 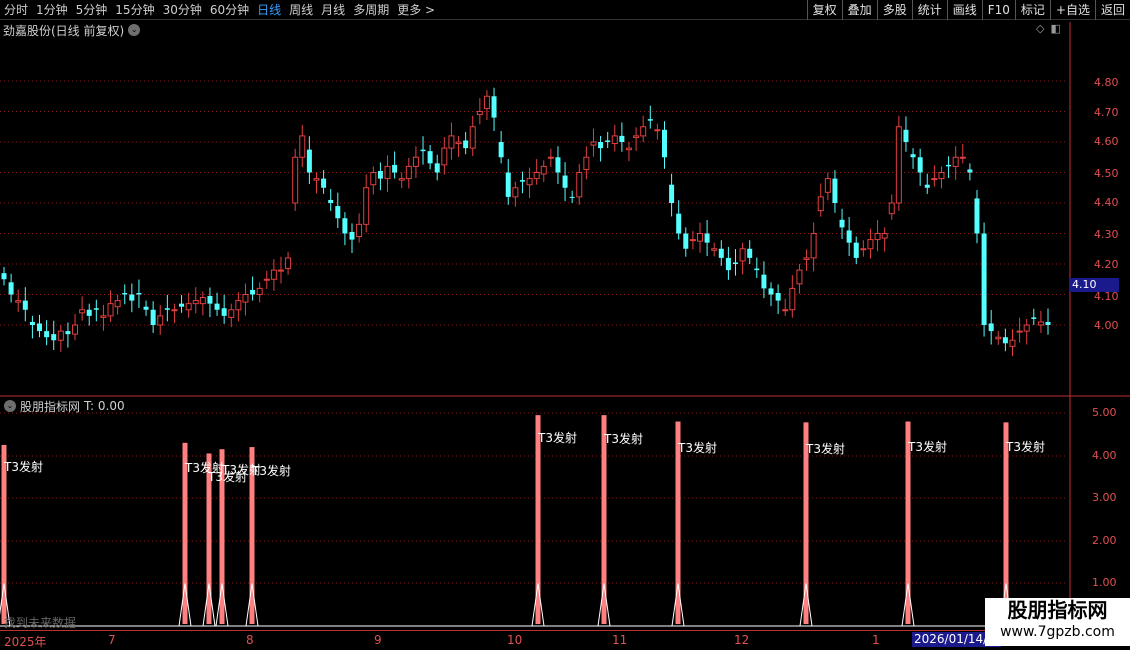 What do you see at coordinates (1106, 82) in the screenshot?
I see `price-tick: 4.80` at bounding box center [1106, 82].